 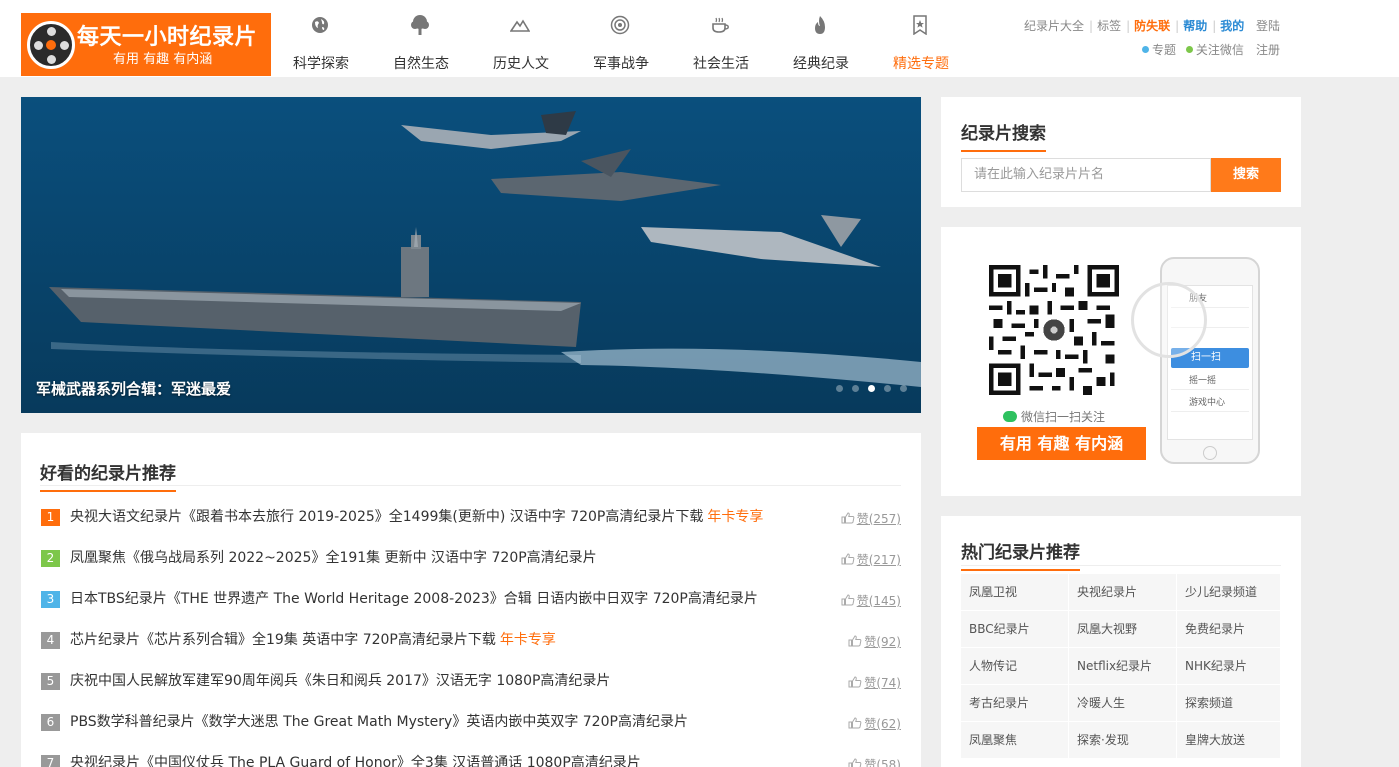 I want to click on link-anti-lost: 防失联, so click(x=1152, y=26).